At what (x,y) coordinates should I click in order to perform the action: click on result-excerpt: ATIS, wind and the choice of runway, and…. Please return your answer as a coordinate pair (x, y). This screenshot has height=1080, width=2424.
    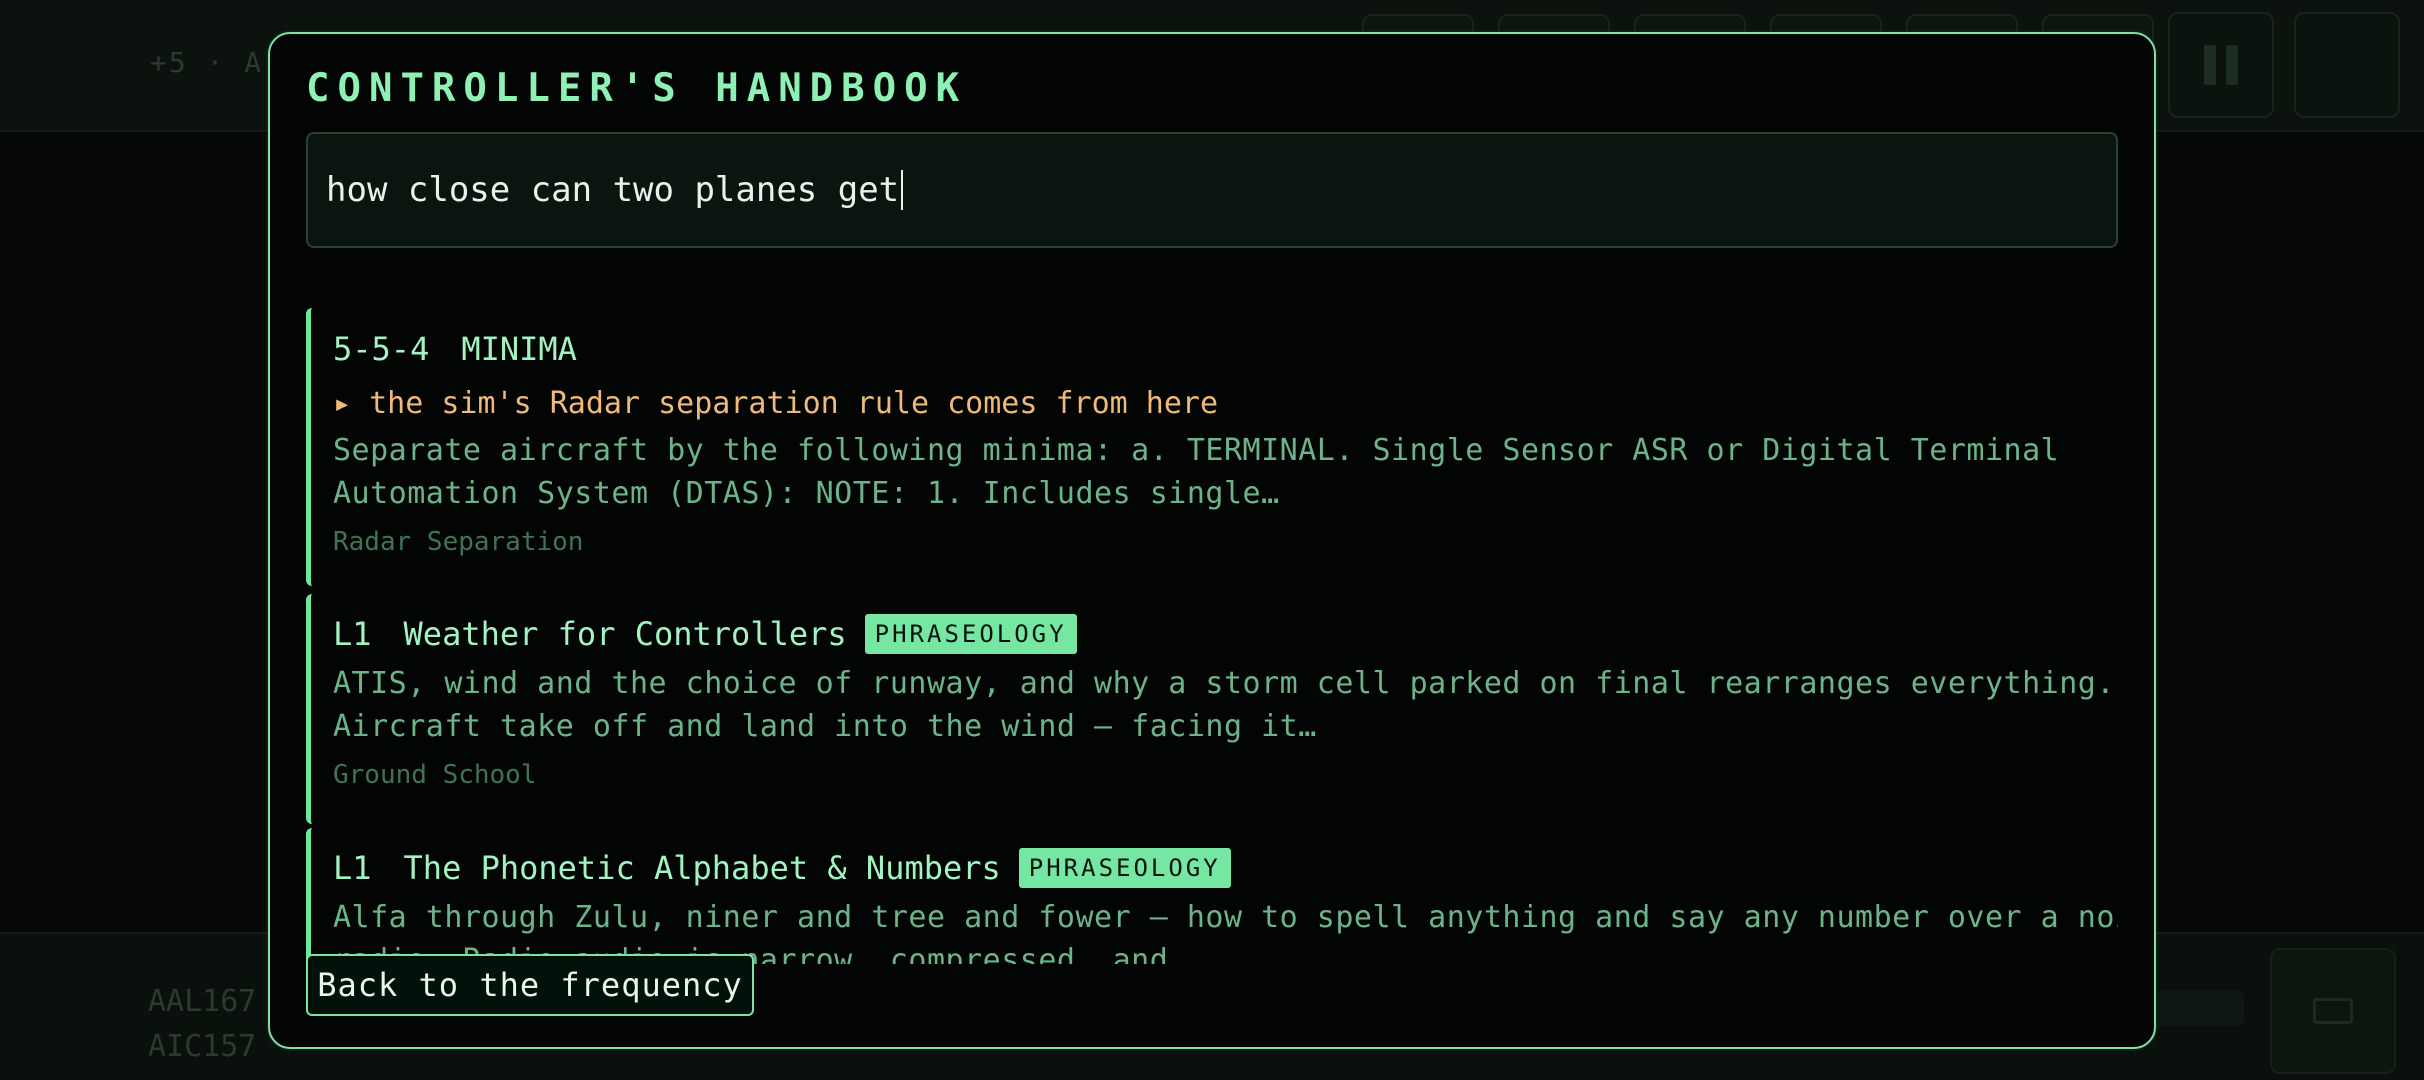
    Looking at the image, I should click on (1224, 705).